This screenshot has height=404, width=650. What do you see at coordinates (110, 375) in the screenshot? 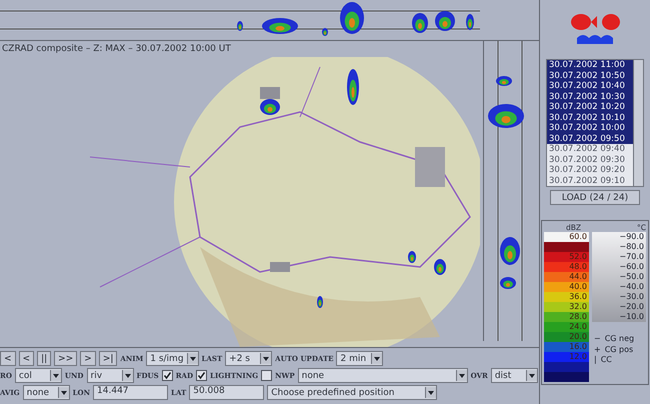
I see `dropdown: riv` at bounding box center [110, 375].